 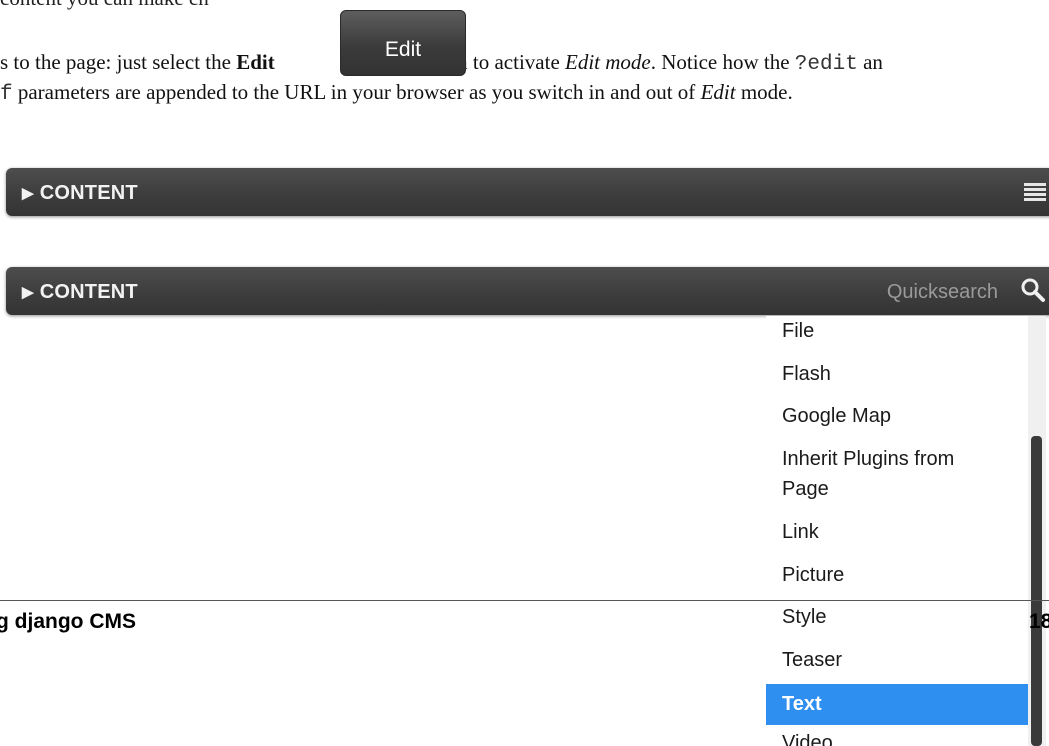 What do you see at coordinates (897, 704) in the screenshot?
I see `plugin-item-text: Text` at bounding box center [897, 704].